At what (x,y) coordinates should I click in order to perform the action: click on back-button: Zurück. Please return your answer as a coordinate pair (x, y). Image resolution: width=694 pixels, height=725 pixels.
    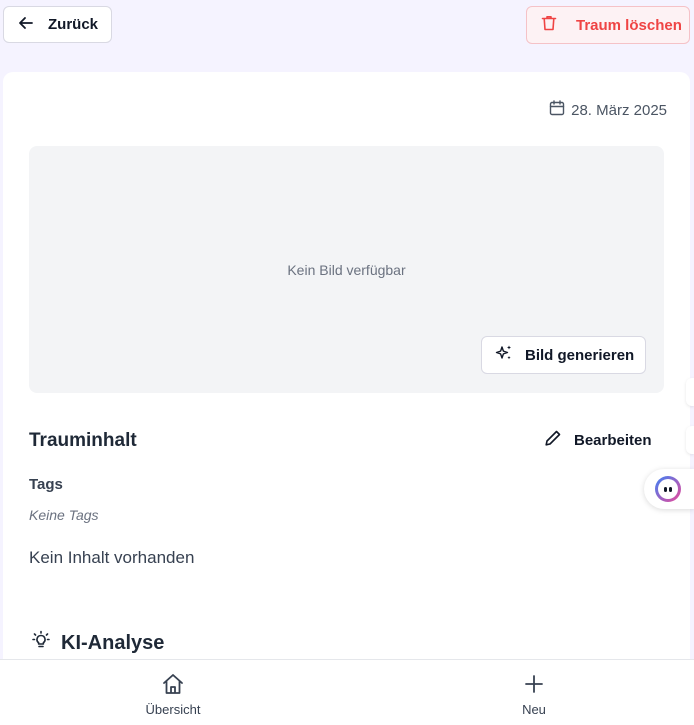
    Looking at the image, I should click on (57, 24).